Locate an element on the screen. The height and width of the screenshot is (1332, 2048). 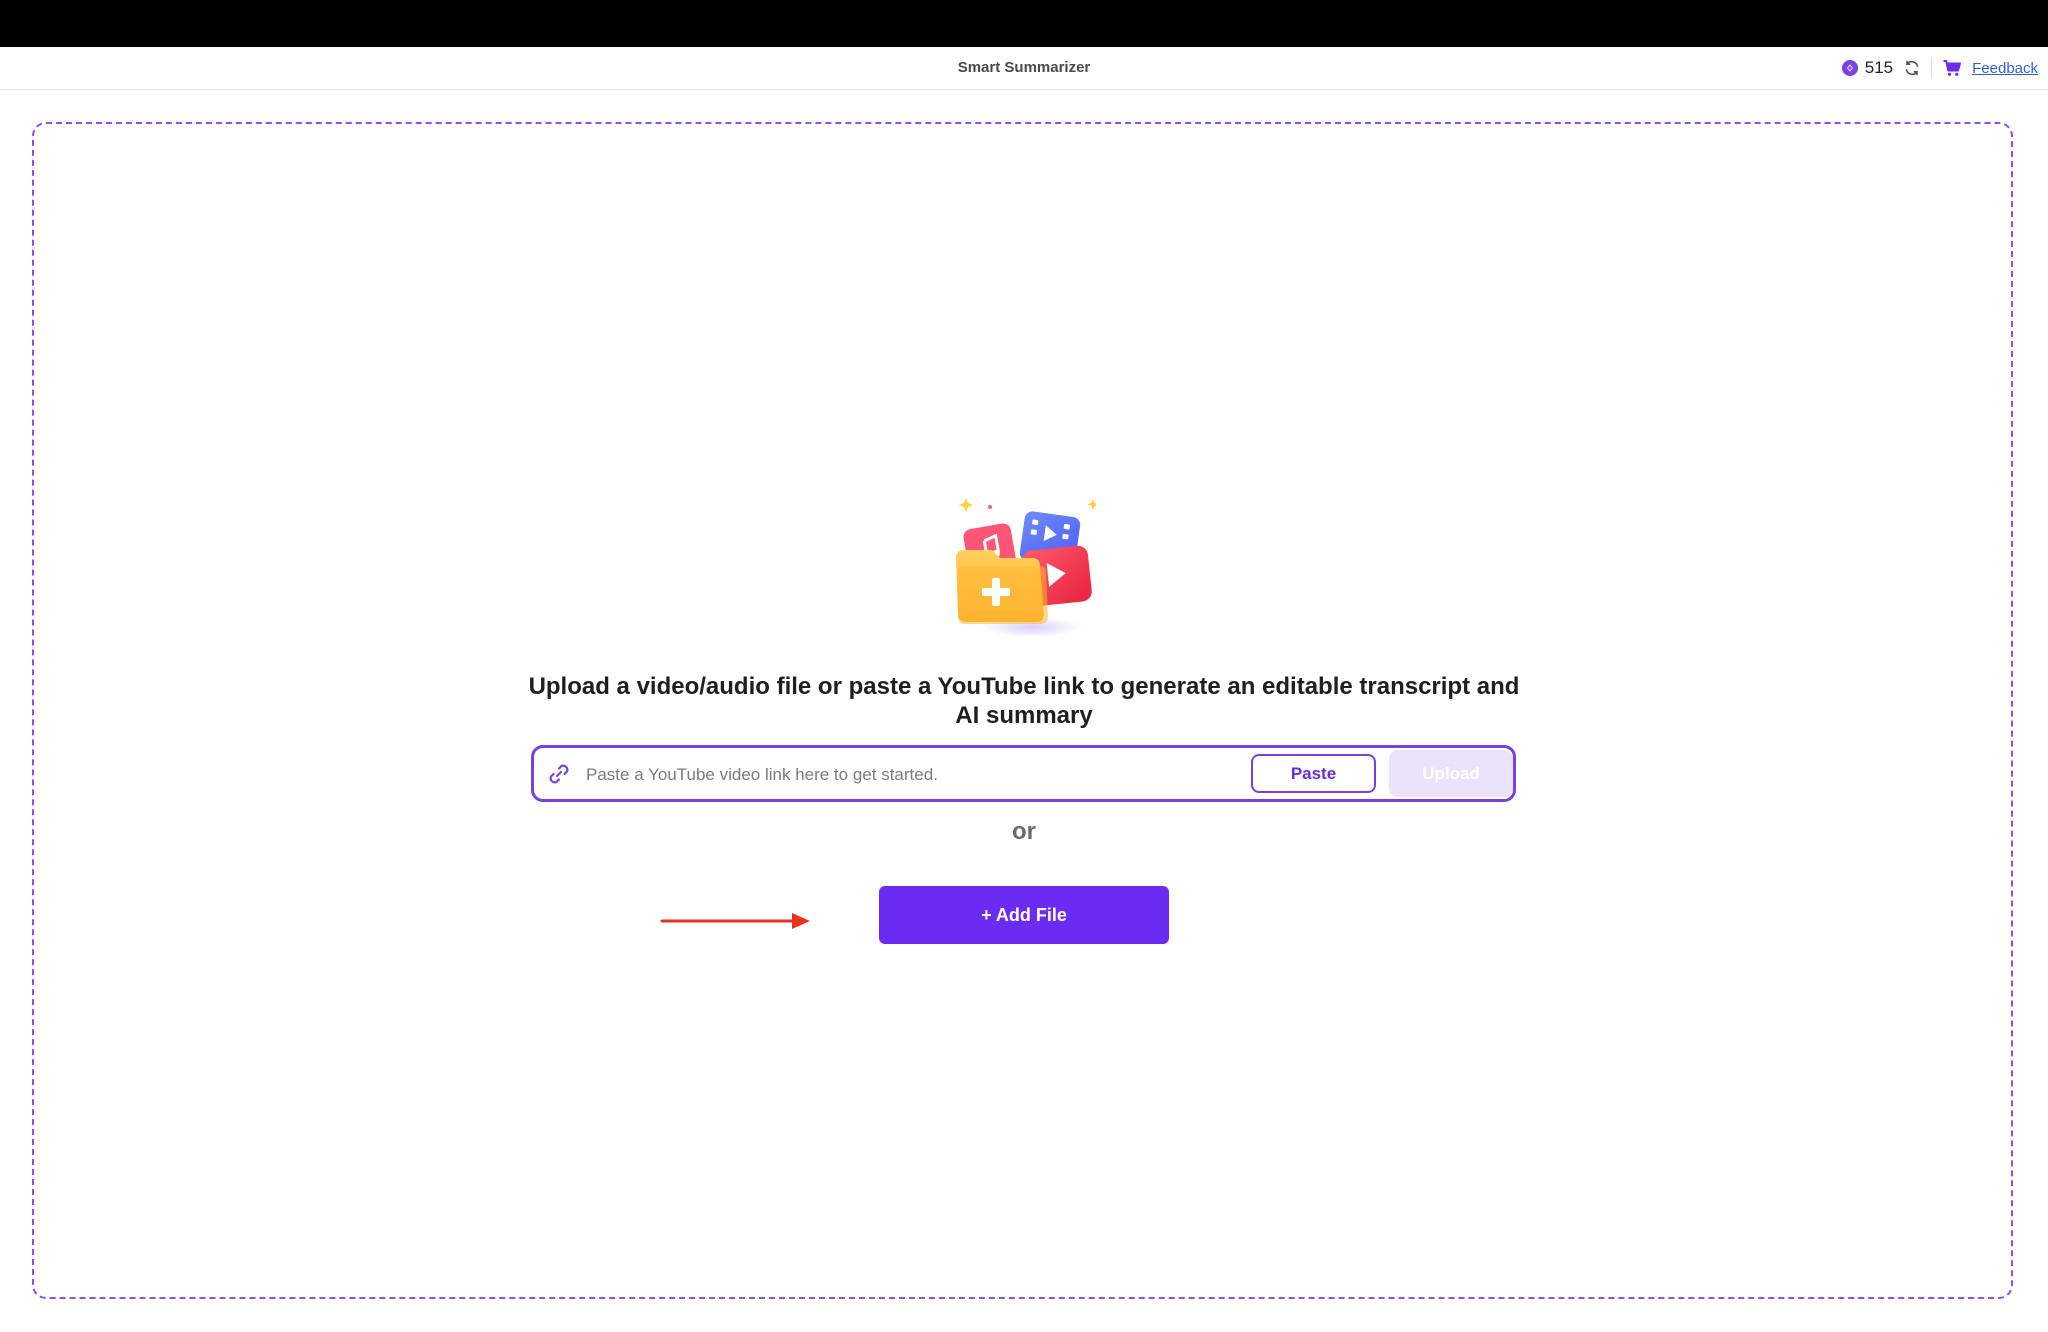
app-header: Smart Summarizer 515 Feedback is located at coordinates (1024, 68).